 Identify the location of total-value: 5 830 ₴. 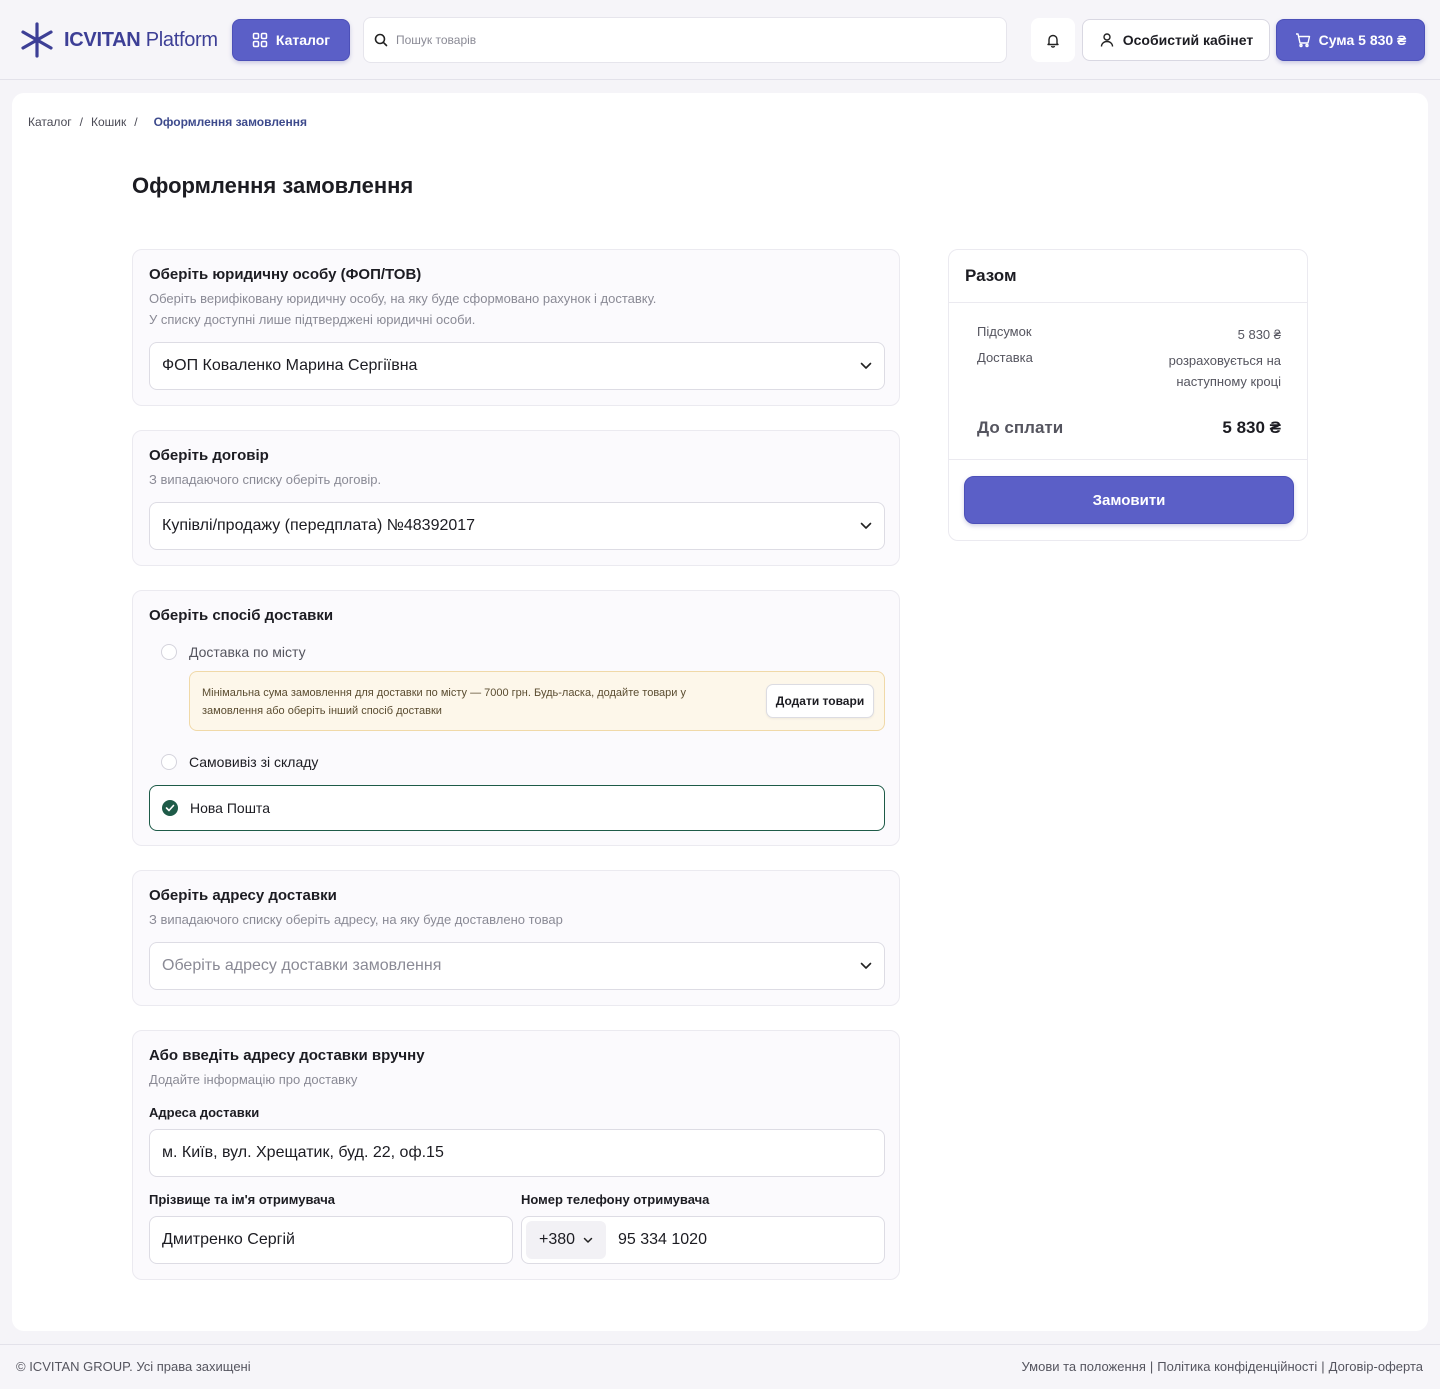
(1251, 427).